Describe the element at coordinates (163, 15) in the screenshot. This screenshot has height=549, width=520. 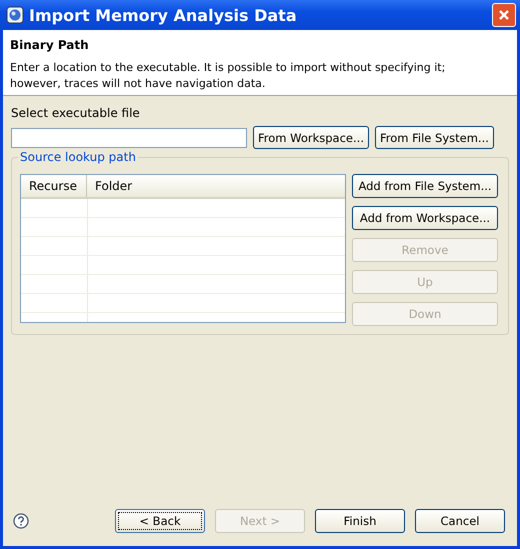
I see `window-title: Import Memory Analysis Data` at that location.